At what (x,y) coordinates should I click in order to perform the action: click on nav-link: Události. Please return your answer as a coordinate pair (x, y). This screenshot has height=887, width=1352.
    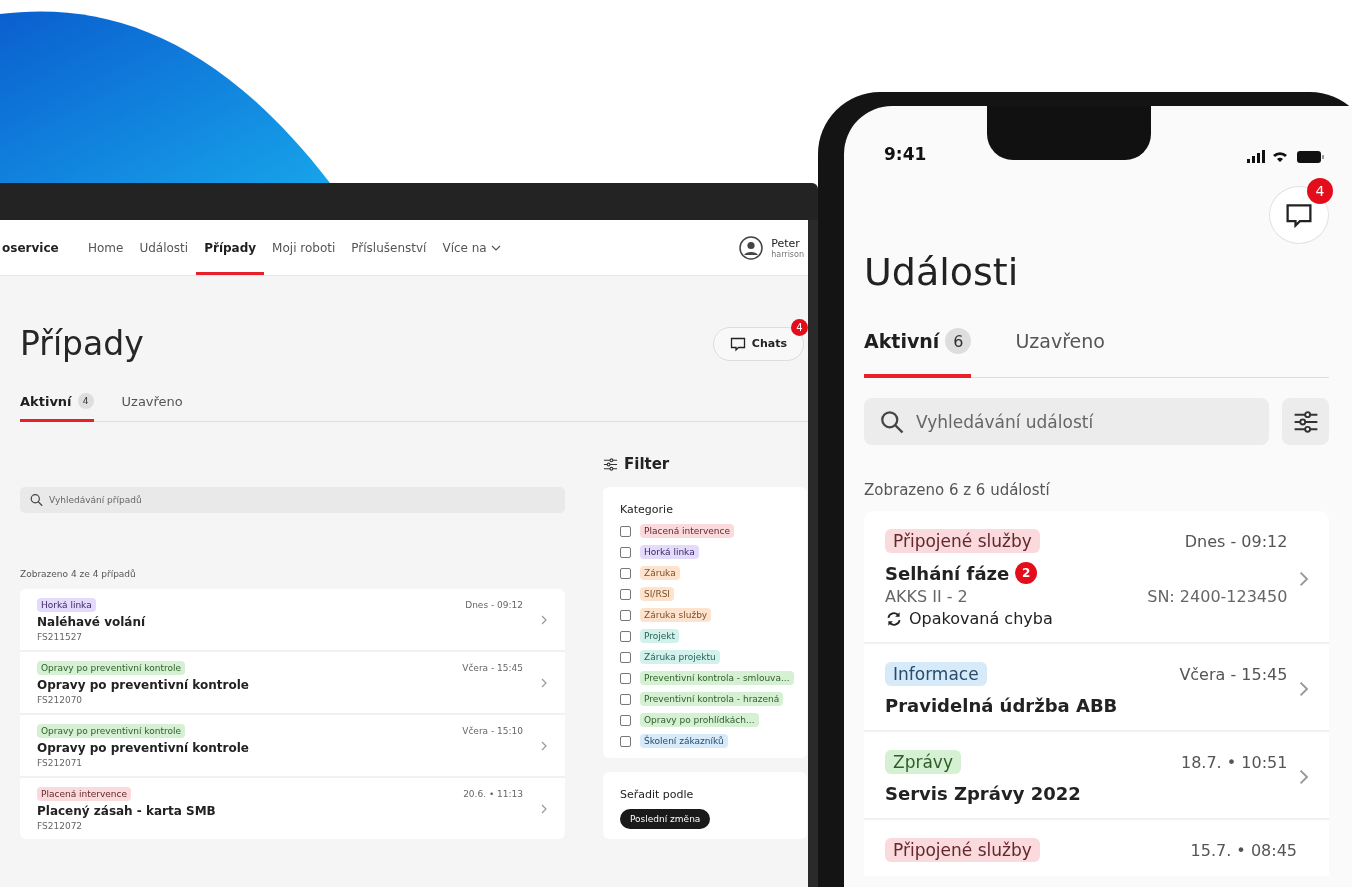
    Looking at the image, I should click on (164, 247).